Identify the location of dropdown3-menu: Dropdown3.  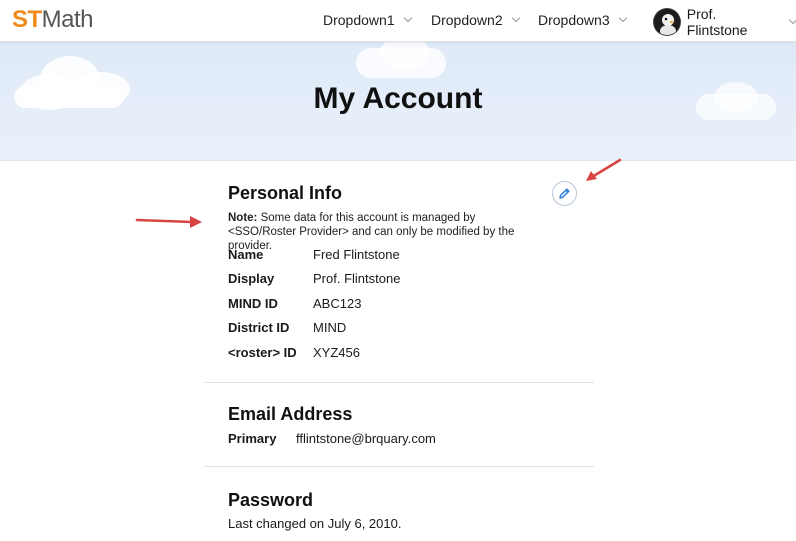
(582, 20).